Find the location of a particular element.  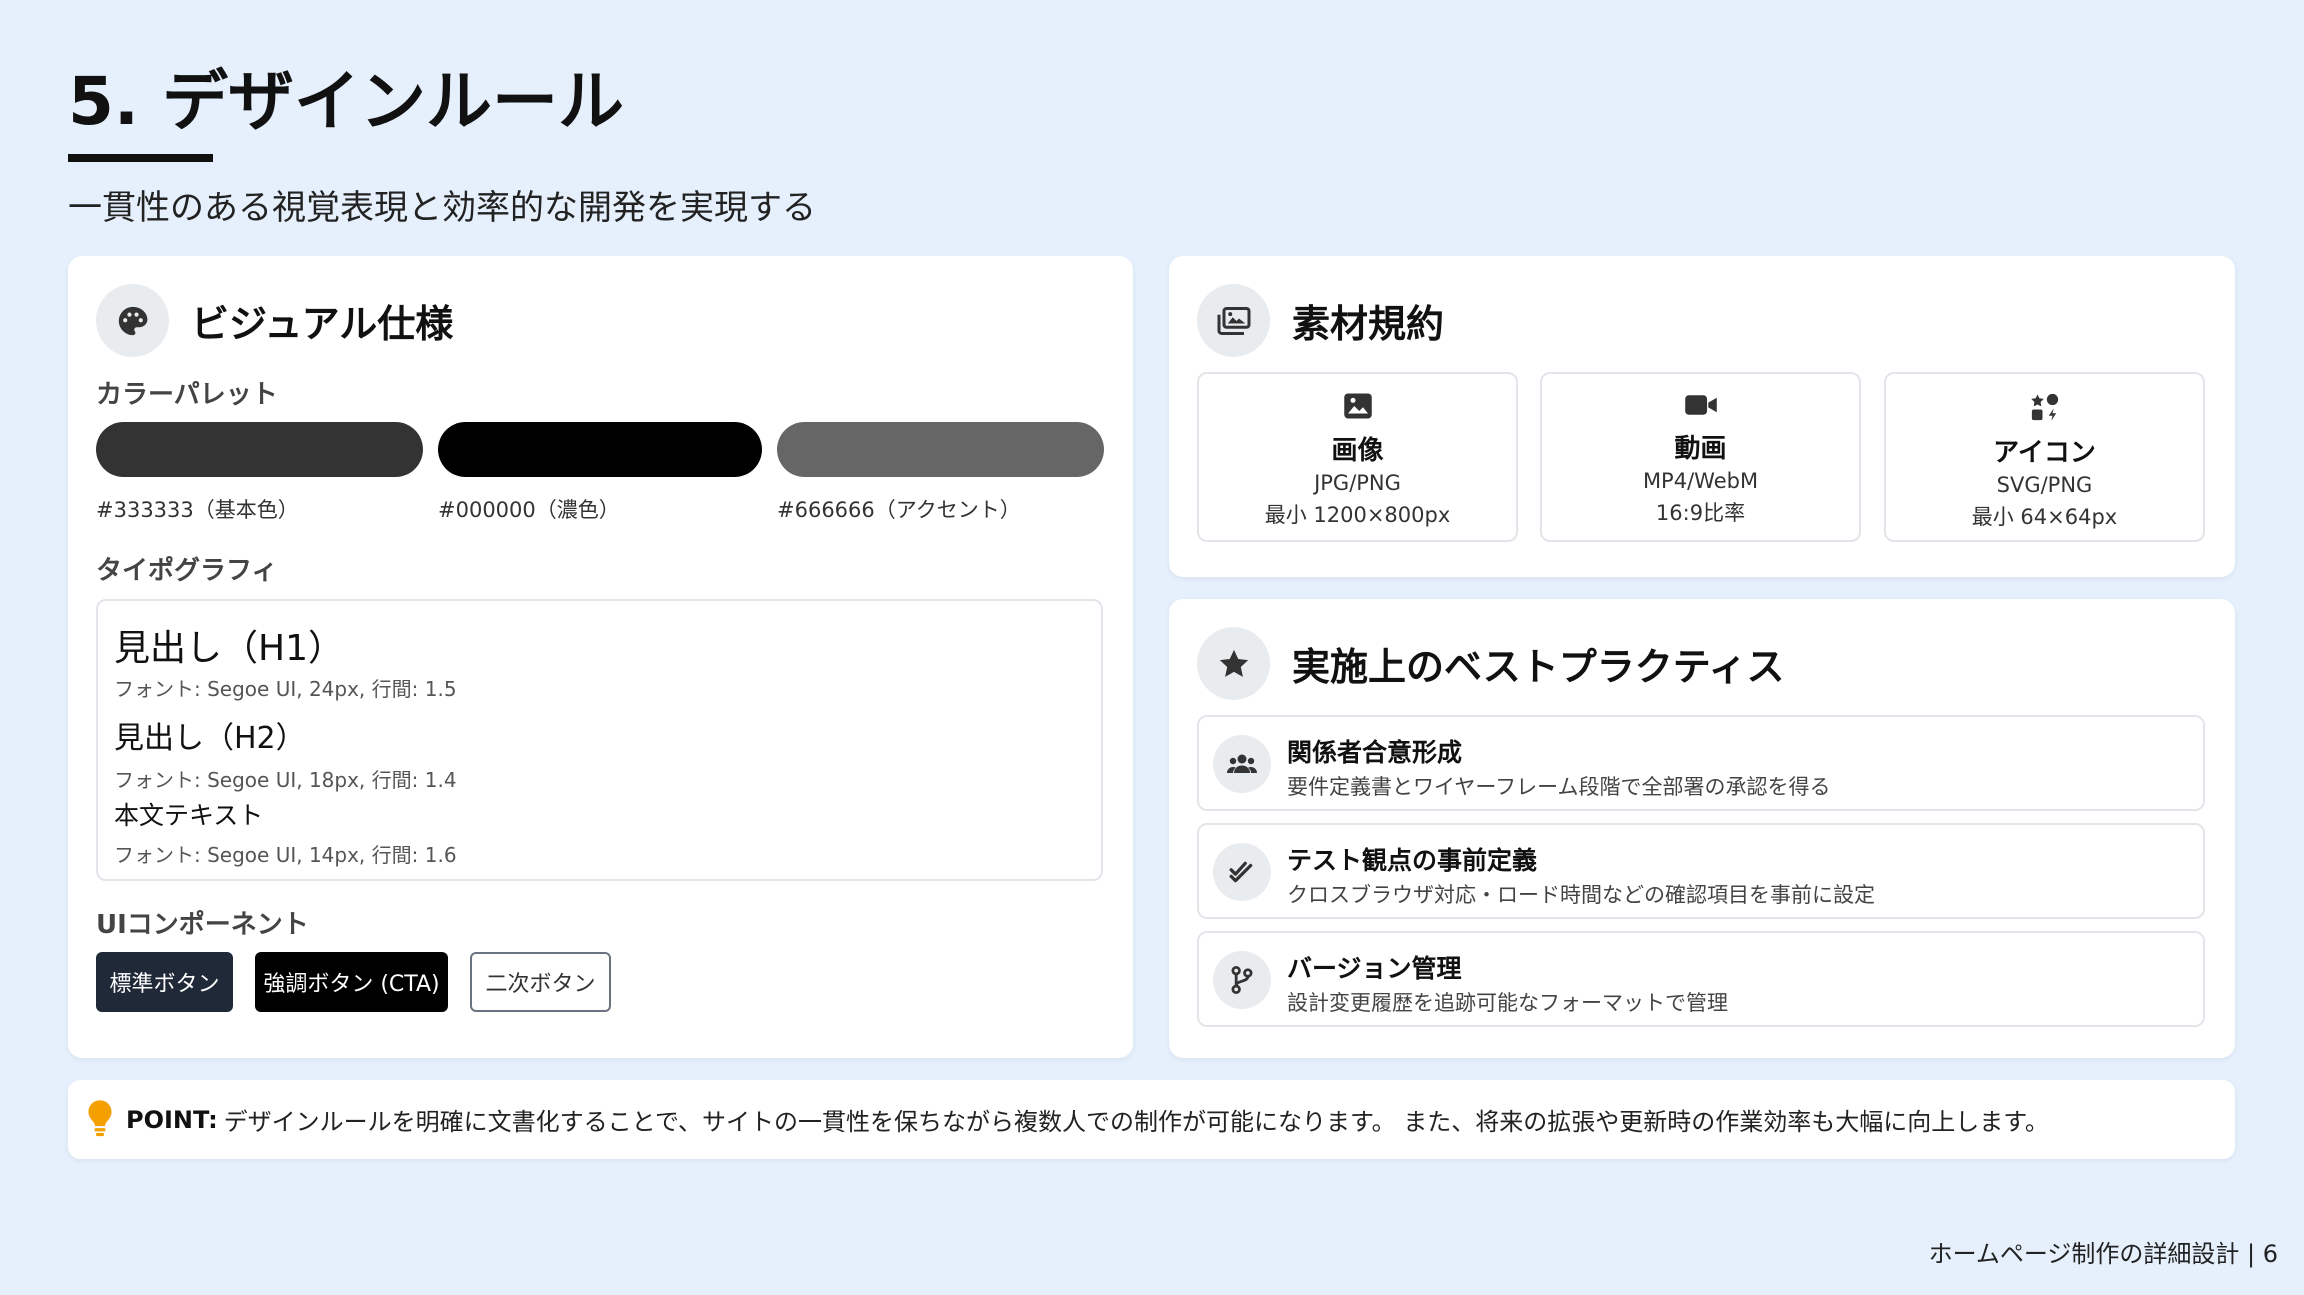

asset-tile-icon: アイコン SVG/PNG 最小 64×64px is located at coordinates (2044, 457).